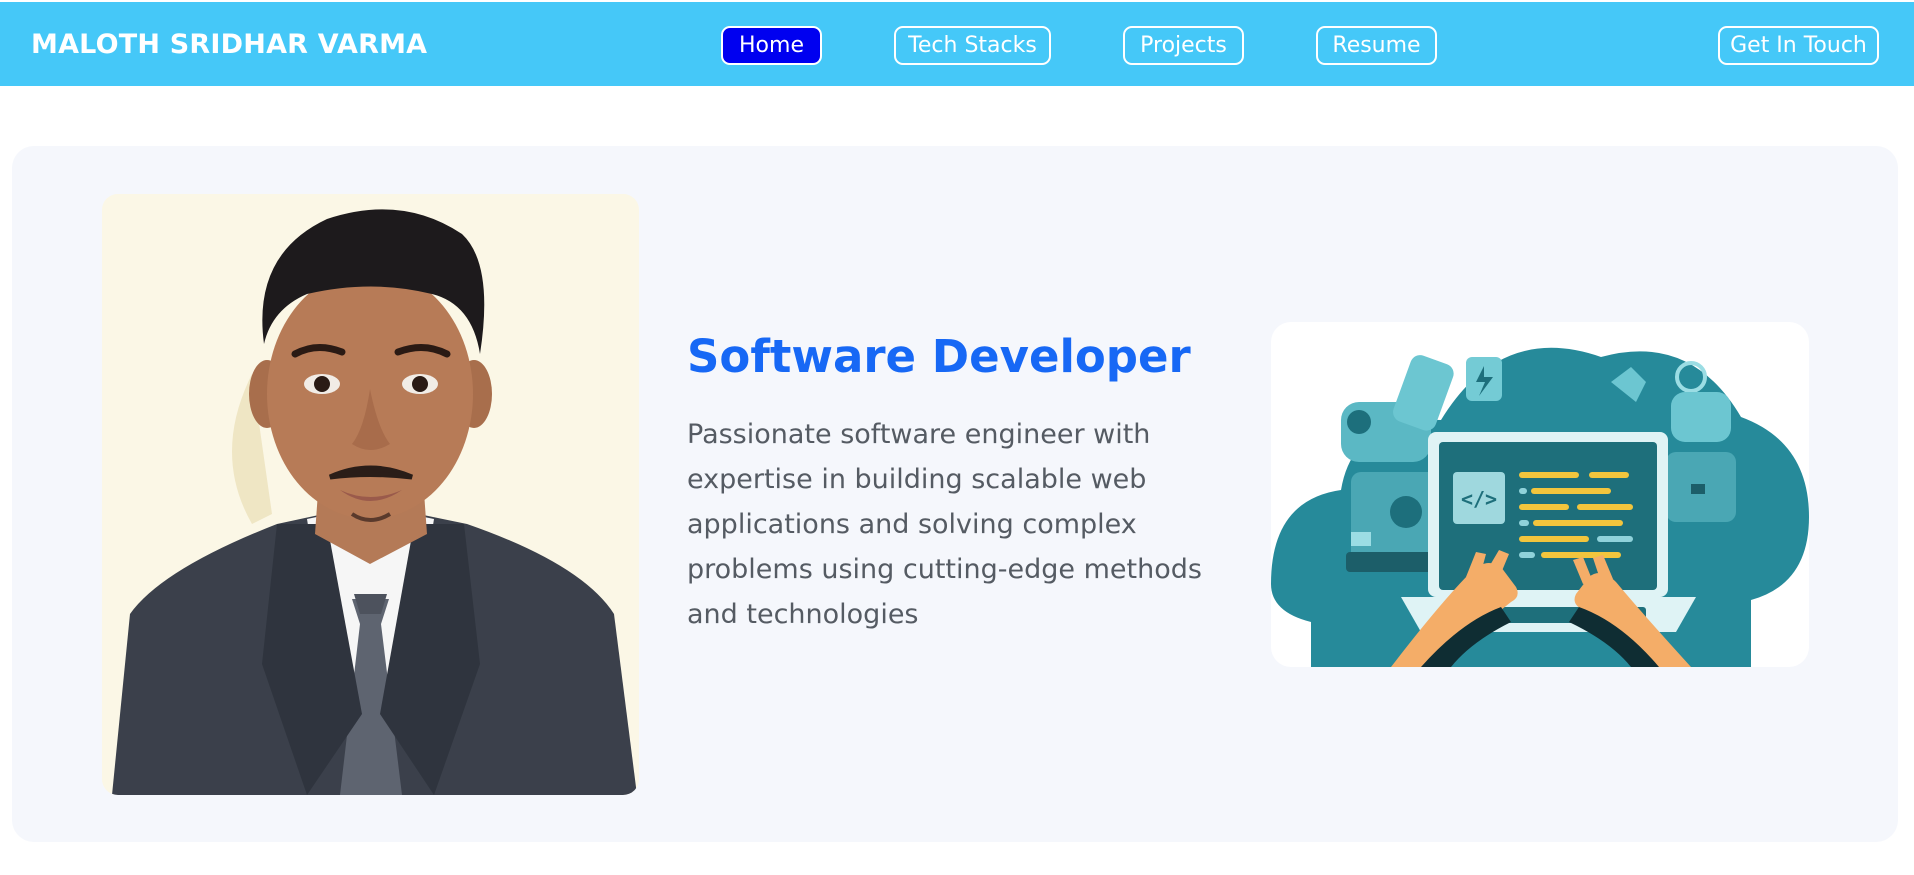  I want to click on developer-illustration: </>, so click(1540, 494).